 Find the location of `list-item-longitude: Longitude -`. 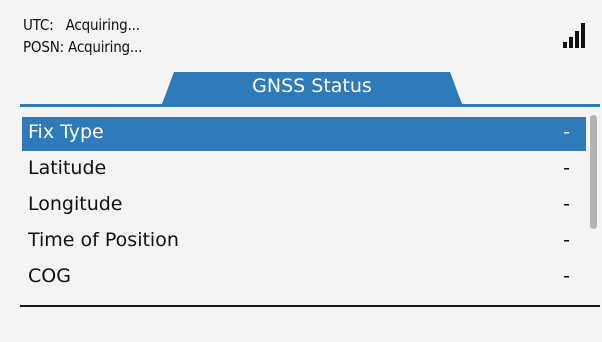

list-item-longitude: Longitude - is located at coordinates (304, 206).